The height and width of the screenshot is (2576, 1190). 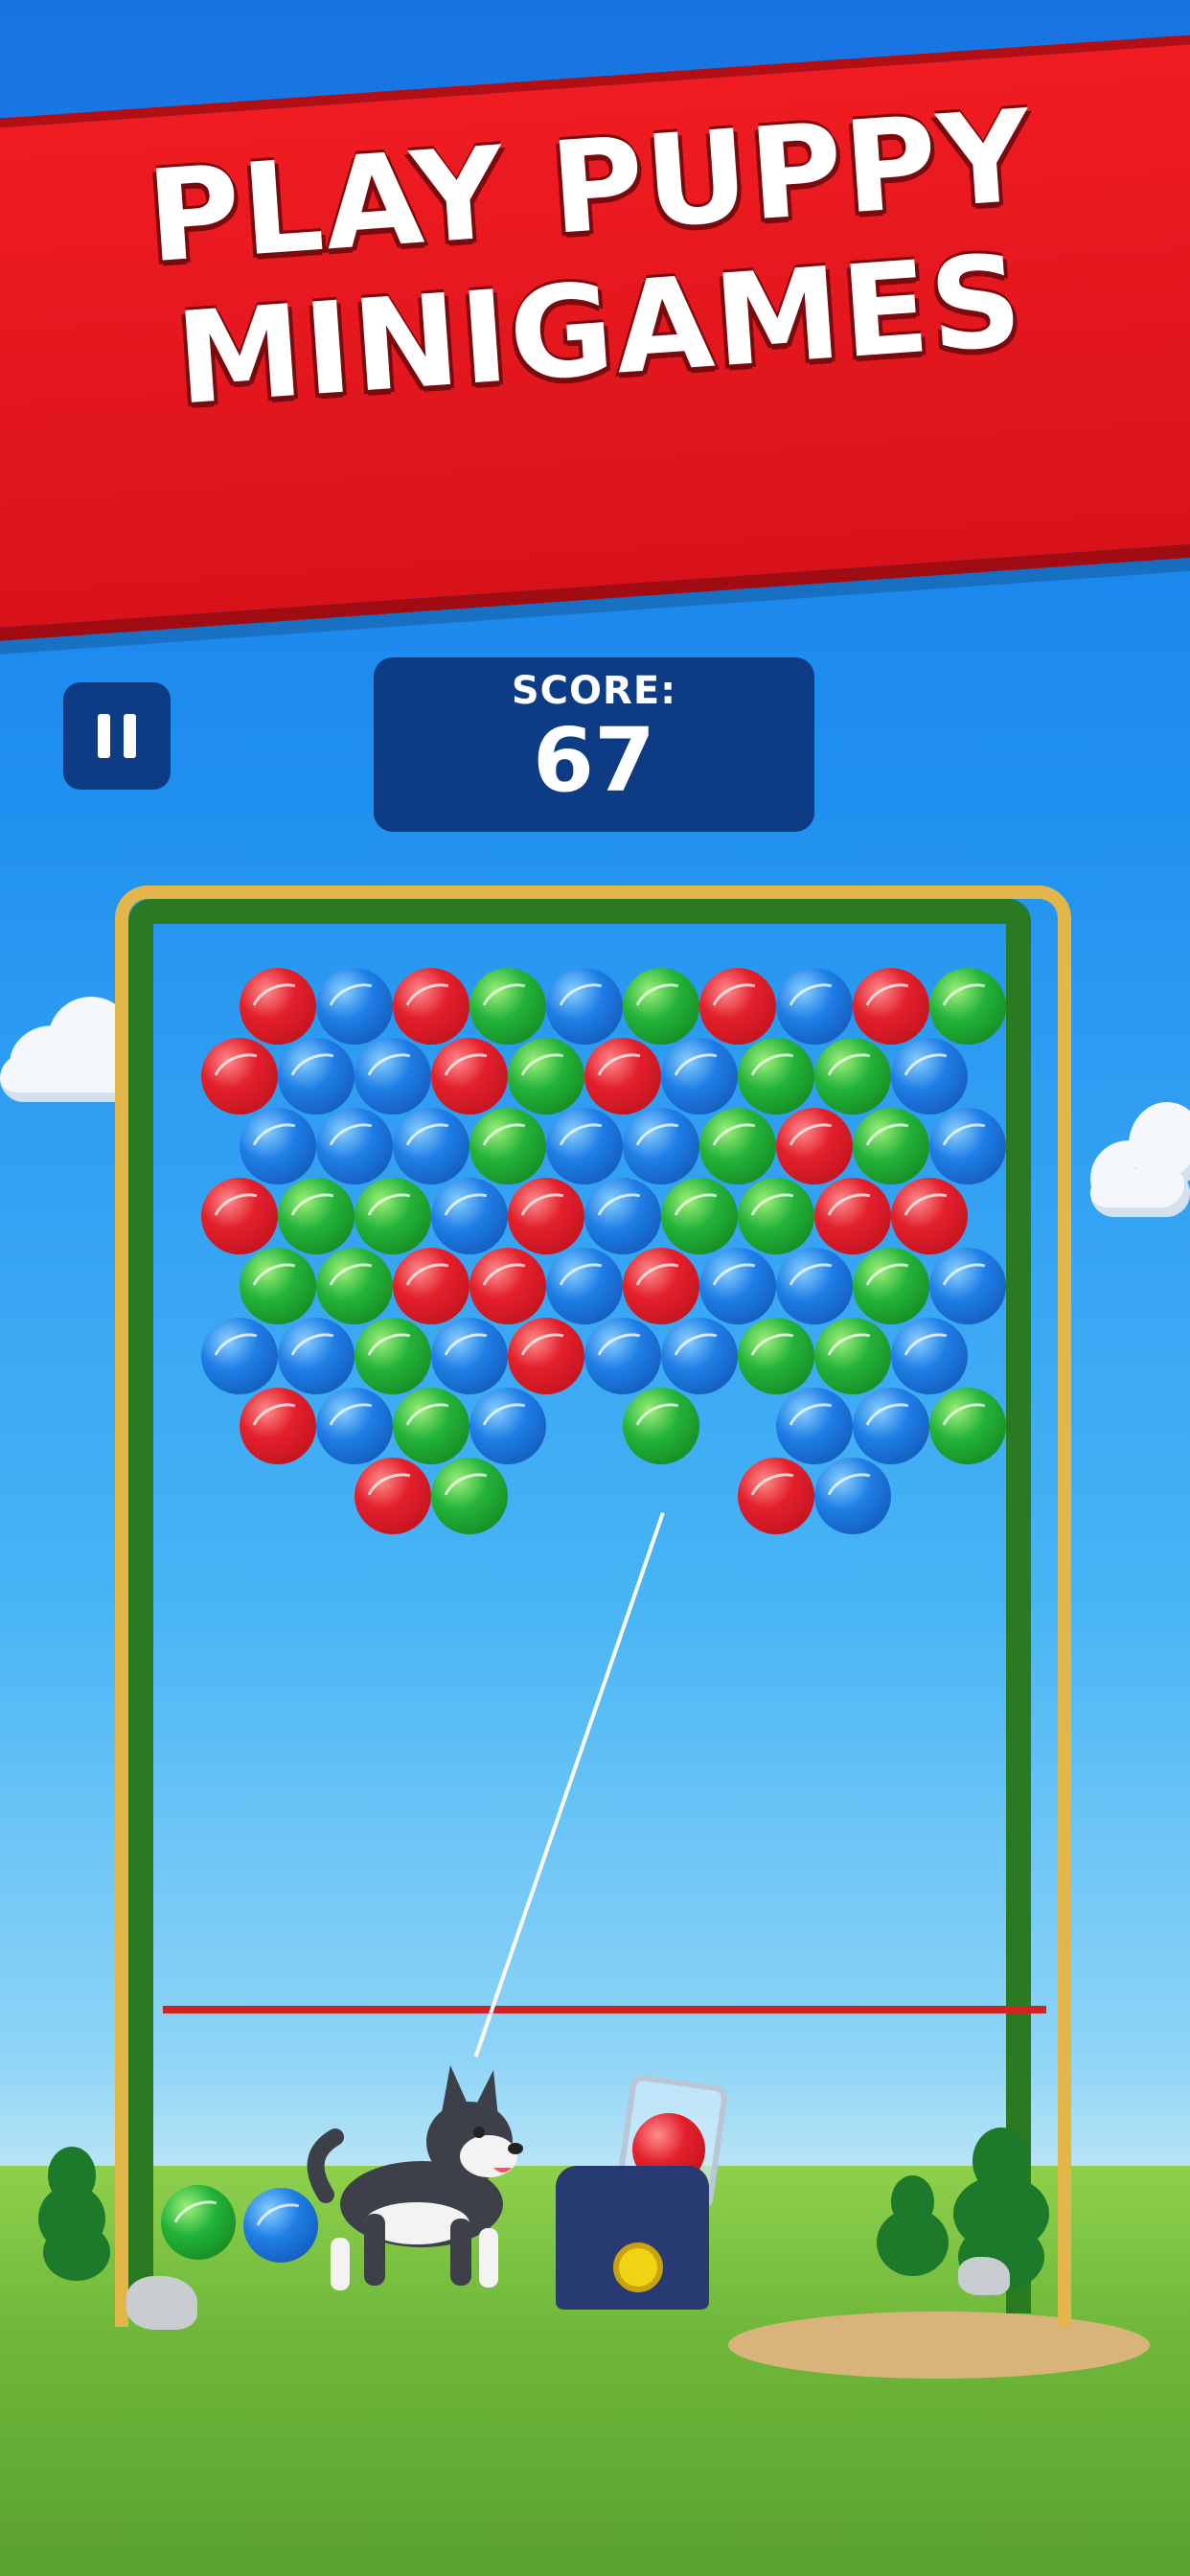 I want to click on score-panel: SCORE: 67, so click(x=594, y=744).